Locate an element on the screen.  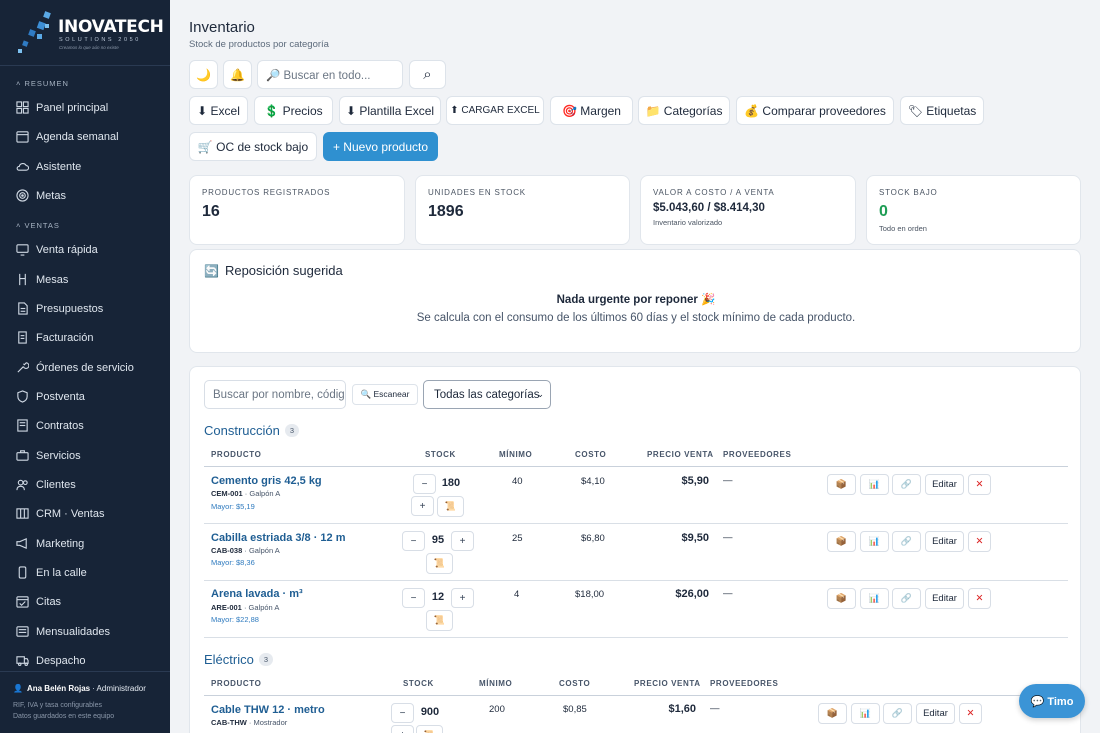
sidebar-item-contratos: Contratos is located at coordinates (50, 425).